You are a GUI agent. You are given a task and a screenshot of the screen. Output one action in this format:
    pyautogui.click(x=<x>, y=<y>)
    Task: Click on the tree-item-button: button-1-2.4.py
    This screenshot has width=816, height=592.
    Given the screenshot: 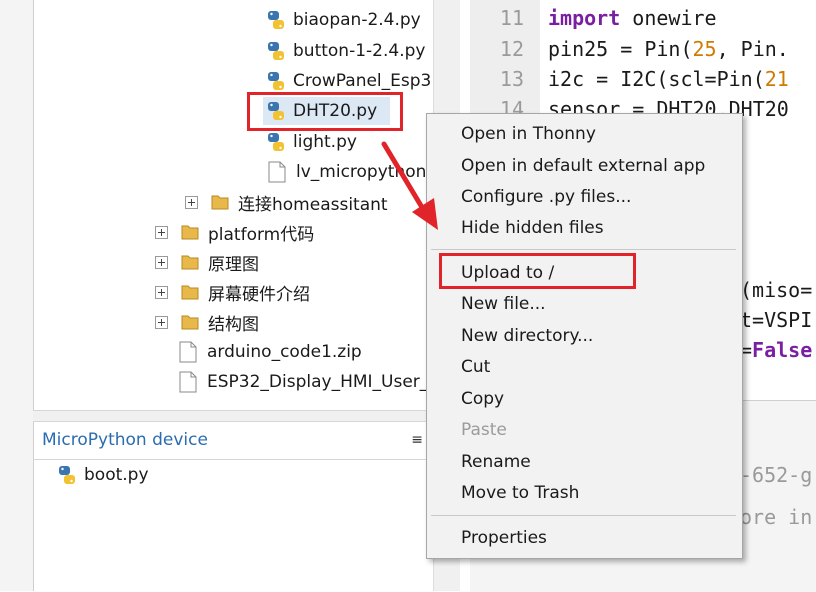 What is the action you would take?
    pyautogui.click(x=345, y=51)
    